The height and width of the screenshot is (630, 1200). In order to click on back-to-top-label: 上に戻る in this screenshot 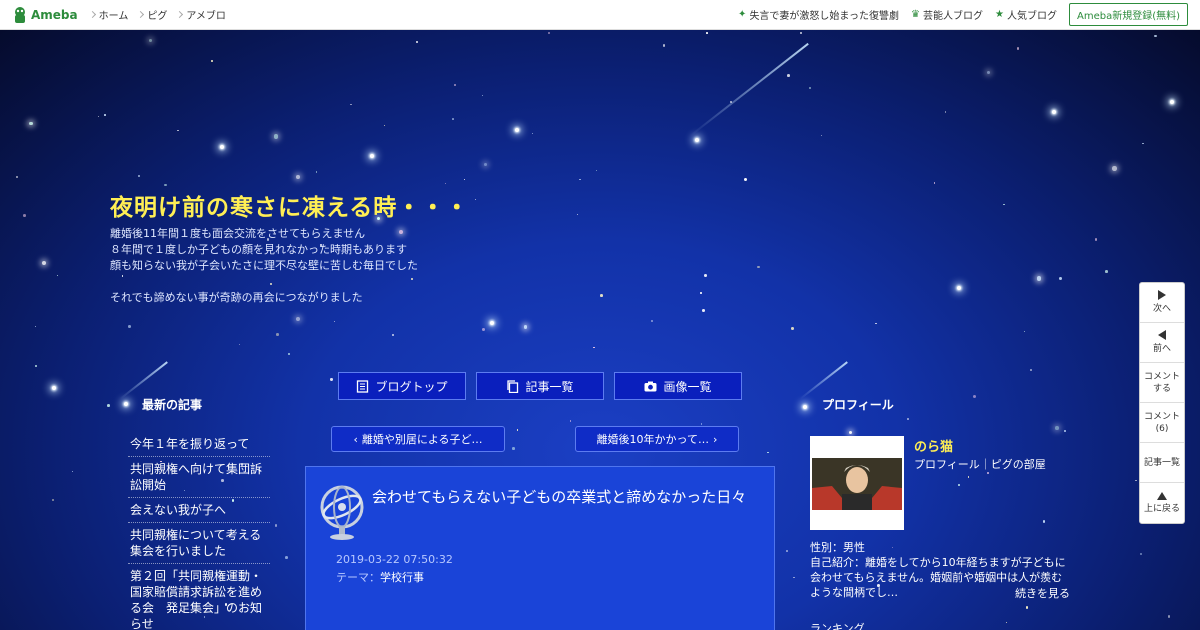, I will do `click(1161, 508)`.